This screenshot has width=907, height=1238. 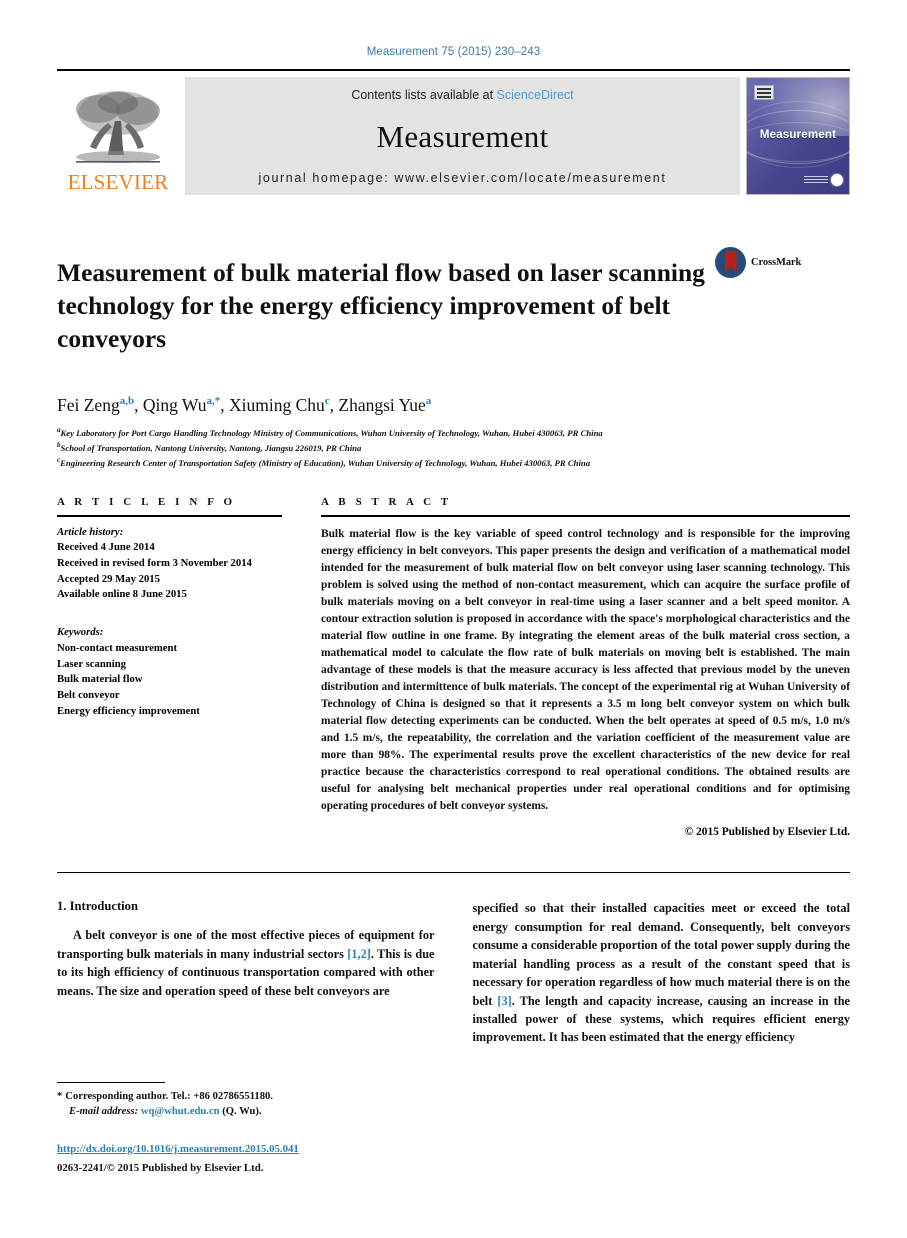 What do you see at coordinates (504, 1001) in the screenshot?
I see `citation-link: [3]` at bounding box center [504, 1001].